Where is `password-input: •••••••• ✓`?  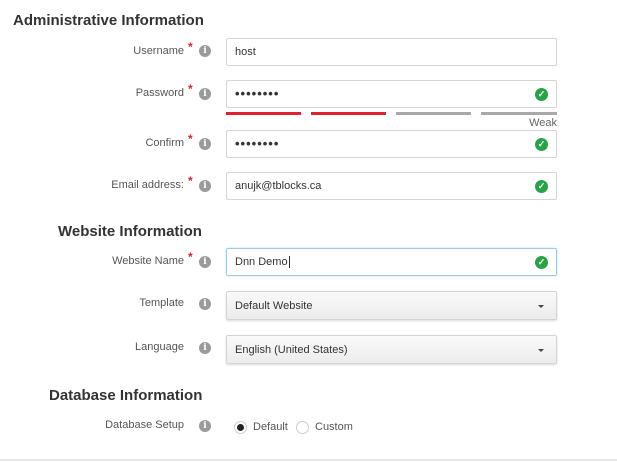 password-input: •••••••• ✓ is located at coordinates (391, 94).